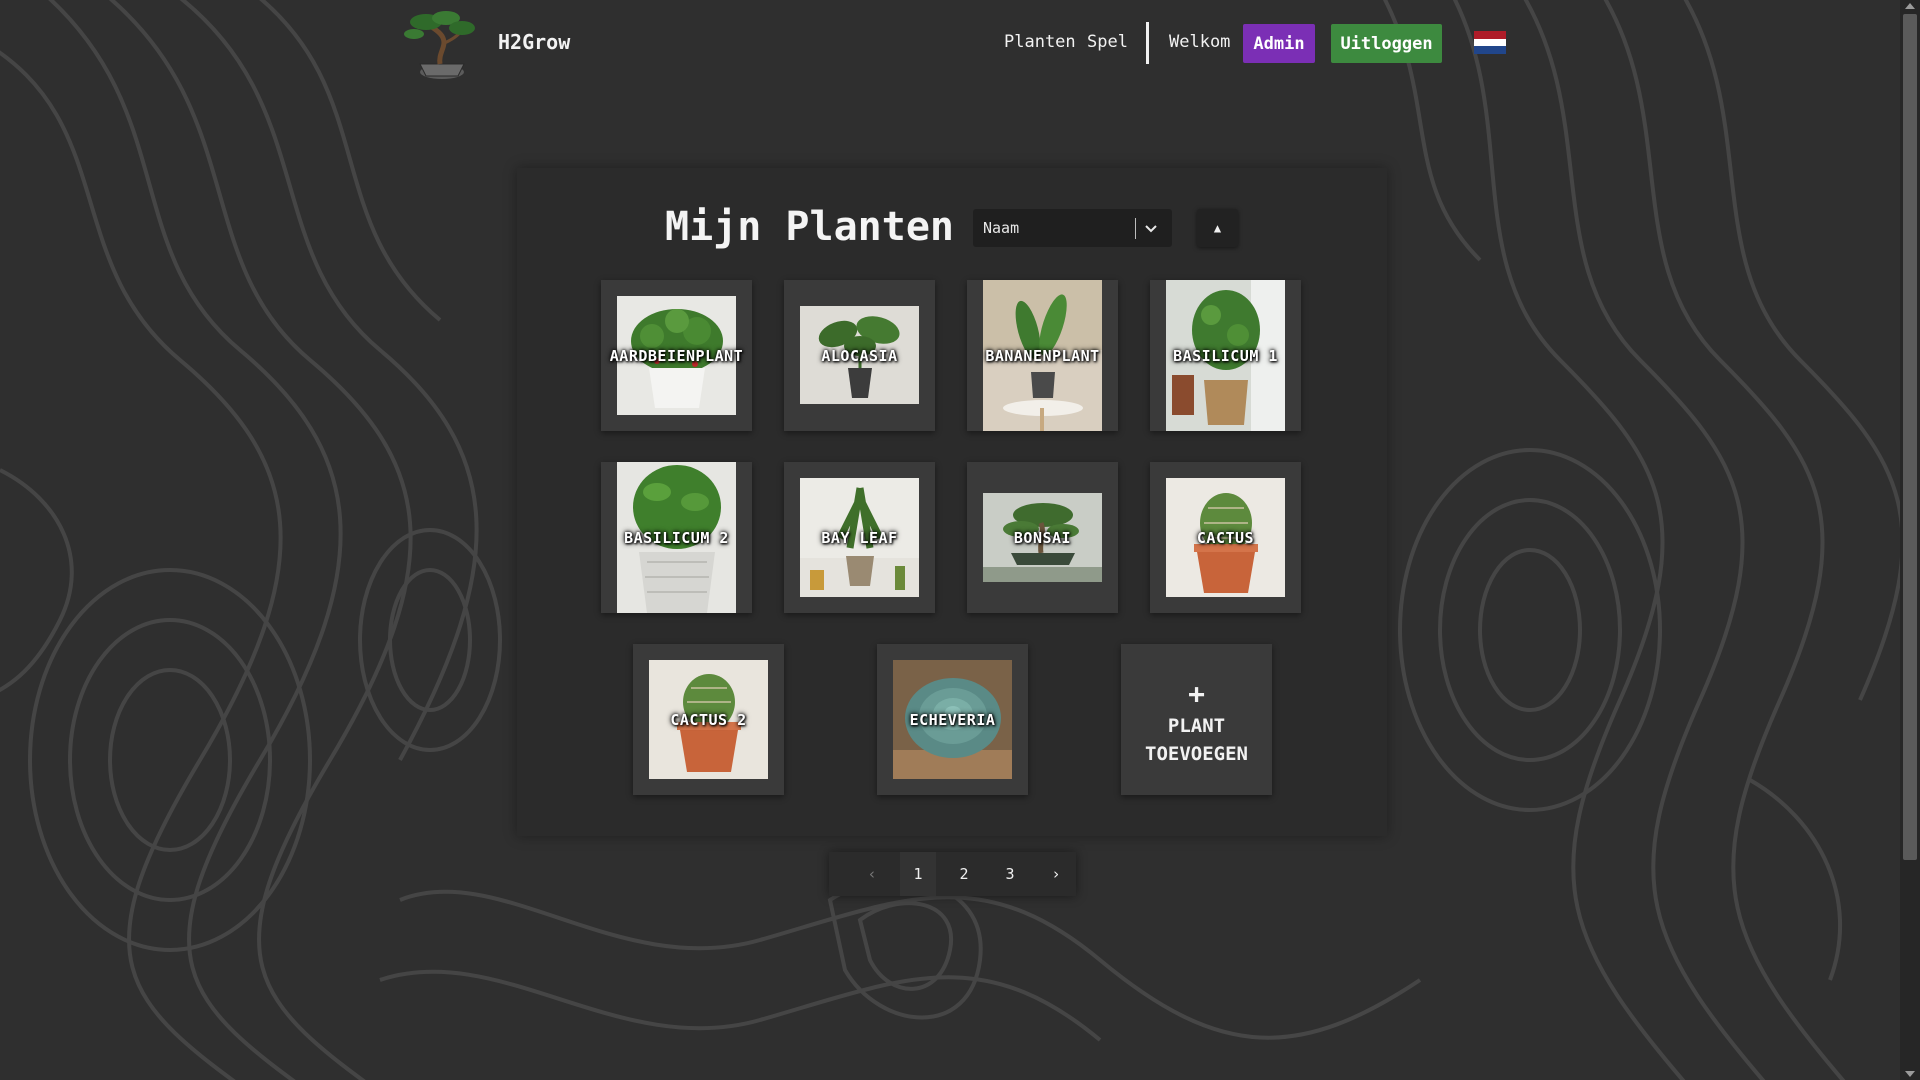 The image size is (1920, 1080). I want to click on plant-name: BANANENPLANT, so click(1042, 355).